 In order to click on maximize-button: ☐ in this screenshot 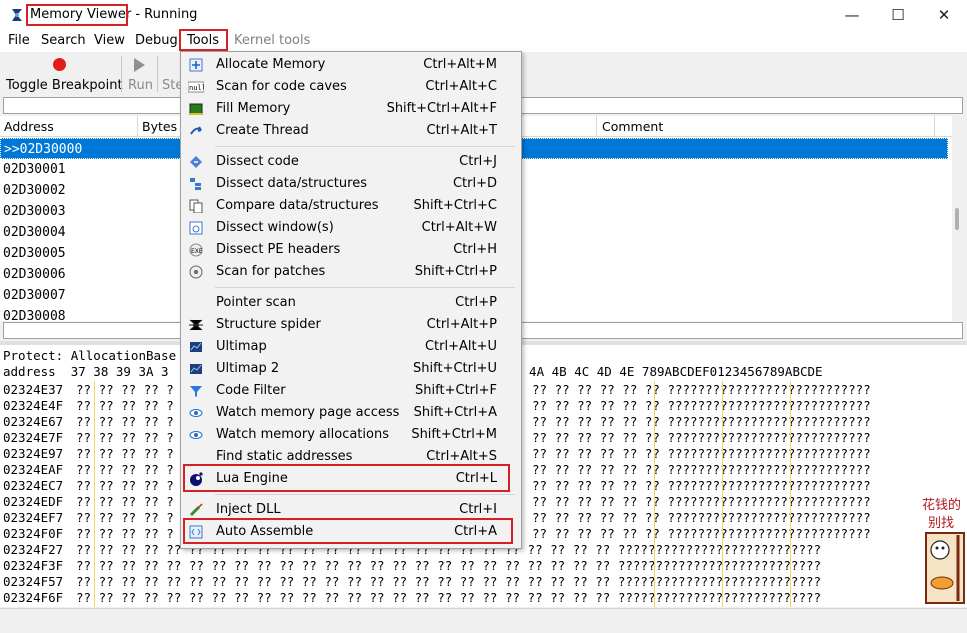, I will do `click(898, 15)`.